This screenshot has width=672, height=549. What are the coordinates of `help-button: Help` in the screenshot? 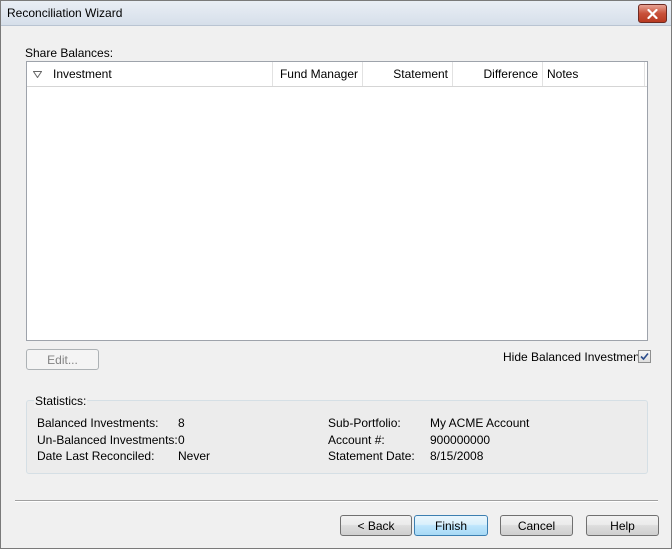 It's located at (622, 525).